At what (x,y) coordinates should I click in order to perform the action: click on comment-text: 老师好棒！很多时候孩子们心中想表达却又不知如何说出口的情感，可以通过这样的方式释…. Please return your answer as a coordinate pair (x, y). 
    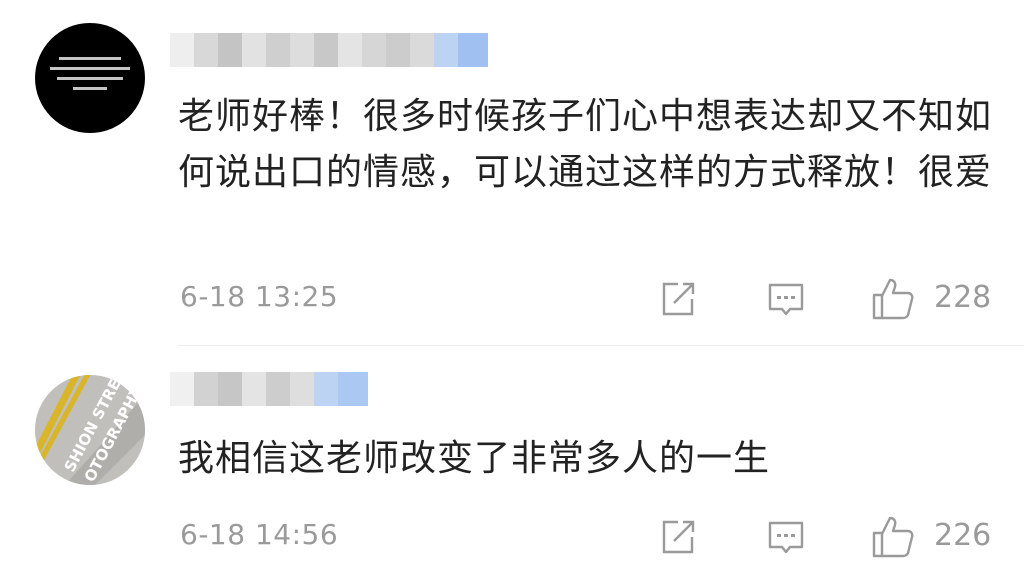
    Looking at the image, I should click on (585, 144).